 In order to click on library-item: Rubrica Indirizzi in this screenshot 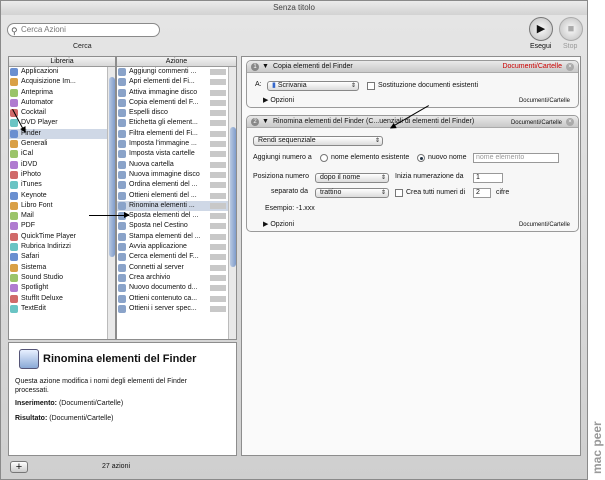, I will do `click(62, 247)`.